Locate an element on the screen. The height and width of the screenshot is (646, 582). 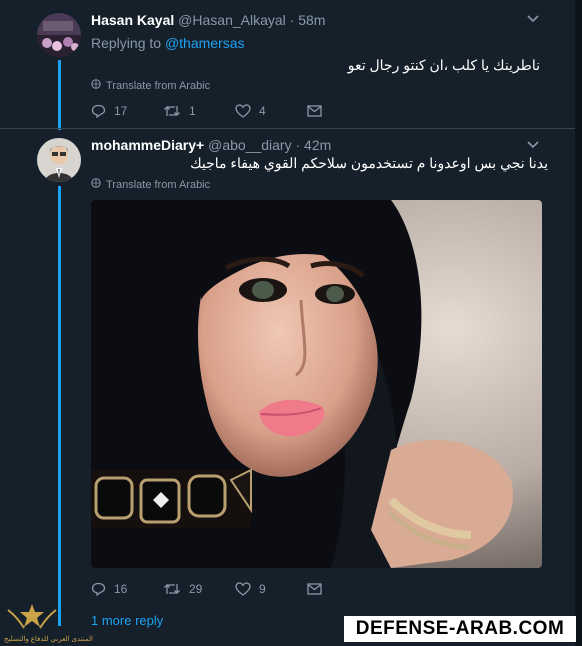
more-replies-link: 1 more reply is located at coordinates (127, 620).